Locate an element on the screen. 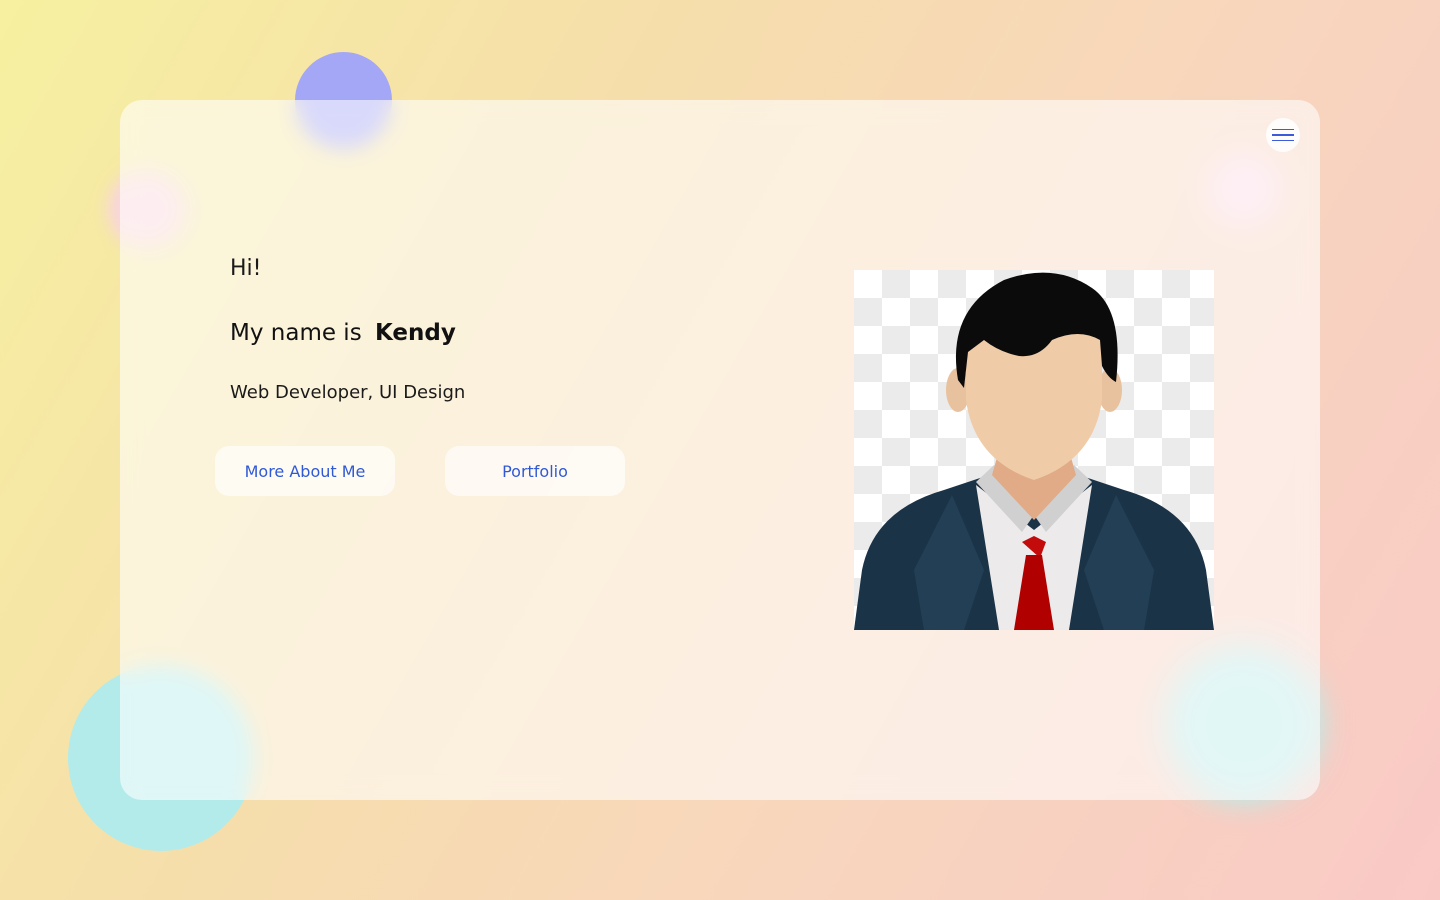 This screenshot has width=1440, height=900. hamburger-menu-icon is located at coordinates (1283, 135).